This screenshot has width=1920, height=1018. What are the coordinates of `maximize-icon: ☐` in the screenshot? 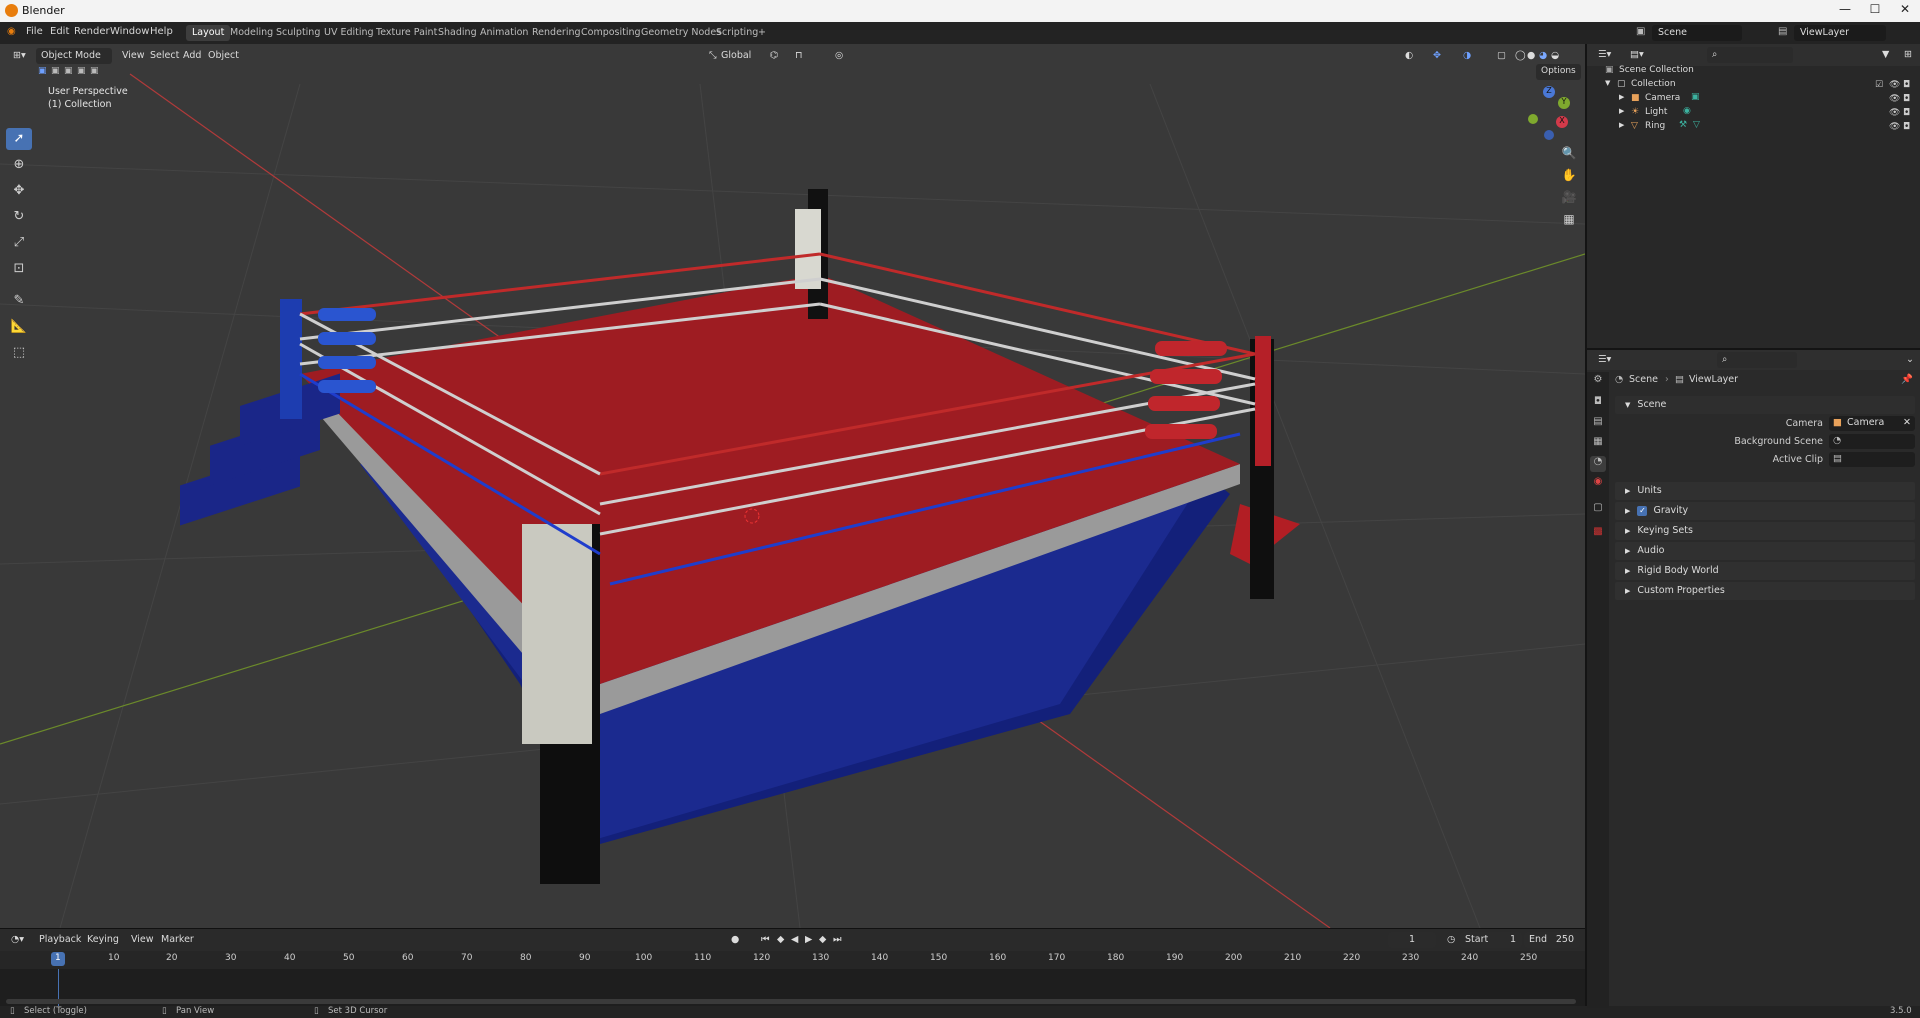 It's located at (1875, 11).